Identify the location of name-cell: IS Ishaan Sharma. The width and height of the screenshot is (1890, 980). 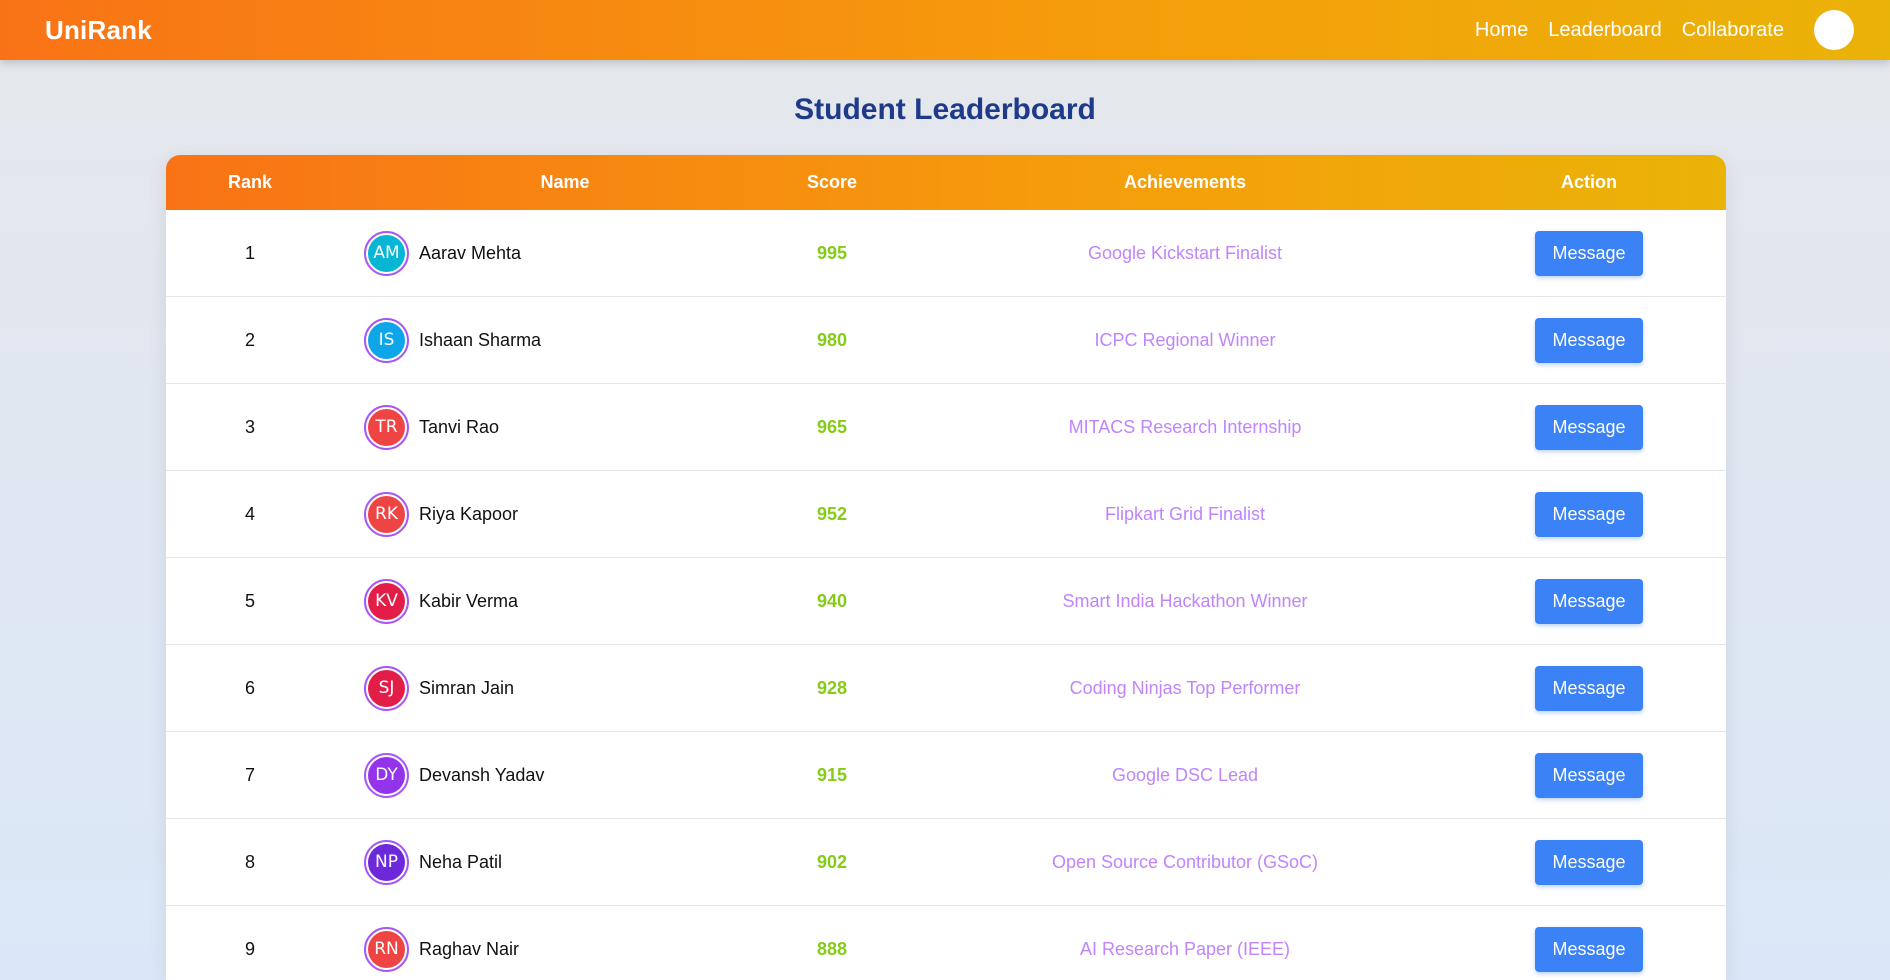
(540, 340).